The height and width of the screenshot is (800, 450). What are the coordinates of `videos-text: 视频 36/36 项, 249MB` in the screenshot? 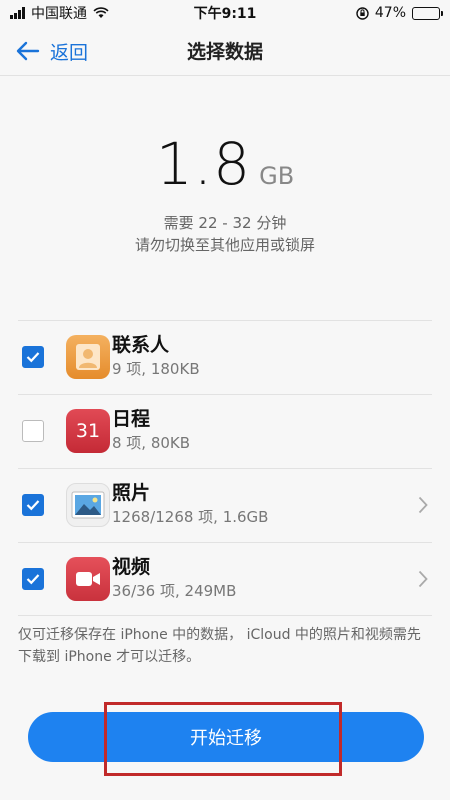 It's located at (174, 578).